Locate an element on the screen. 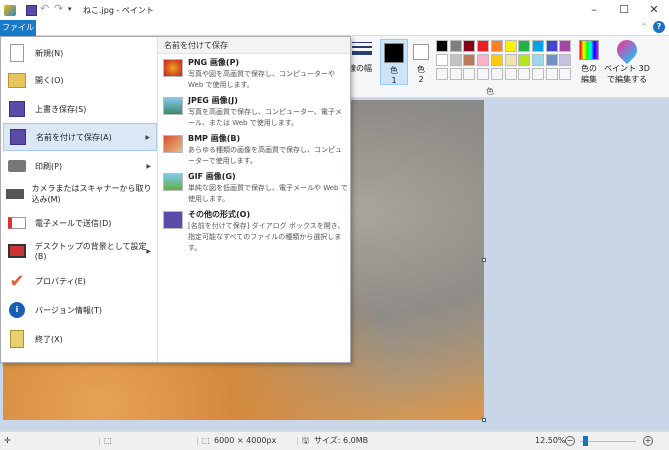 This screenshot has width=669, height=450. collapse-ribbon-icon: ^ is located at coordinates (644, 26).